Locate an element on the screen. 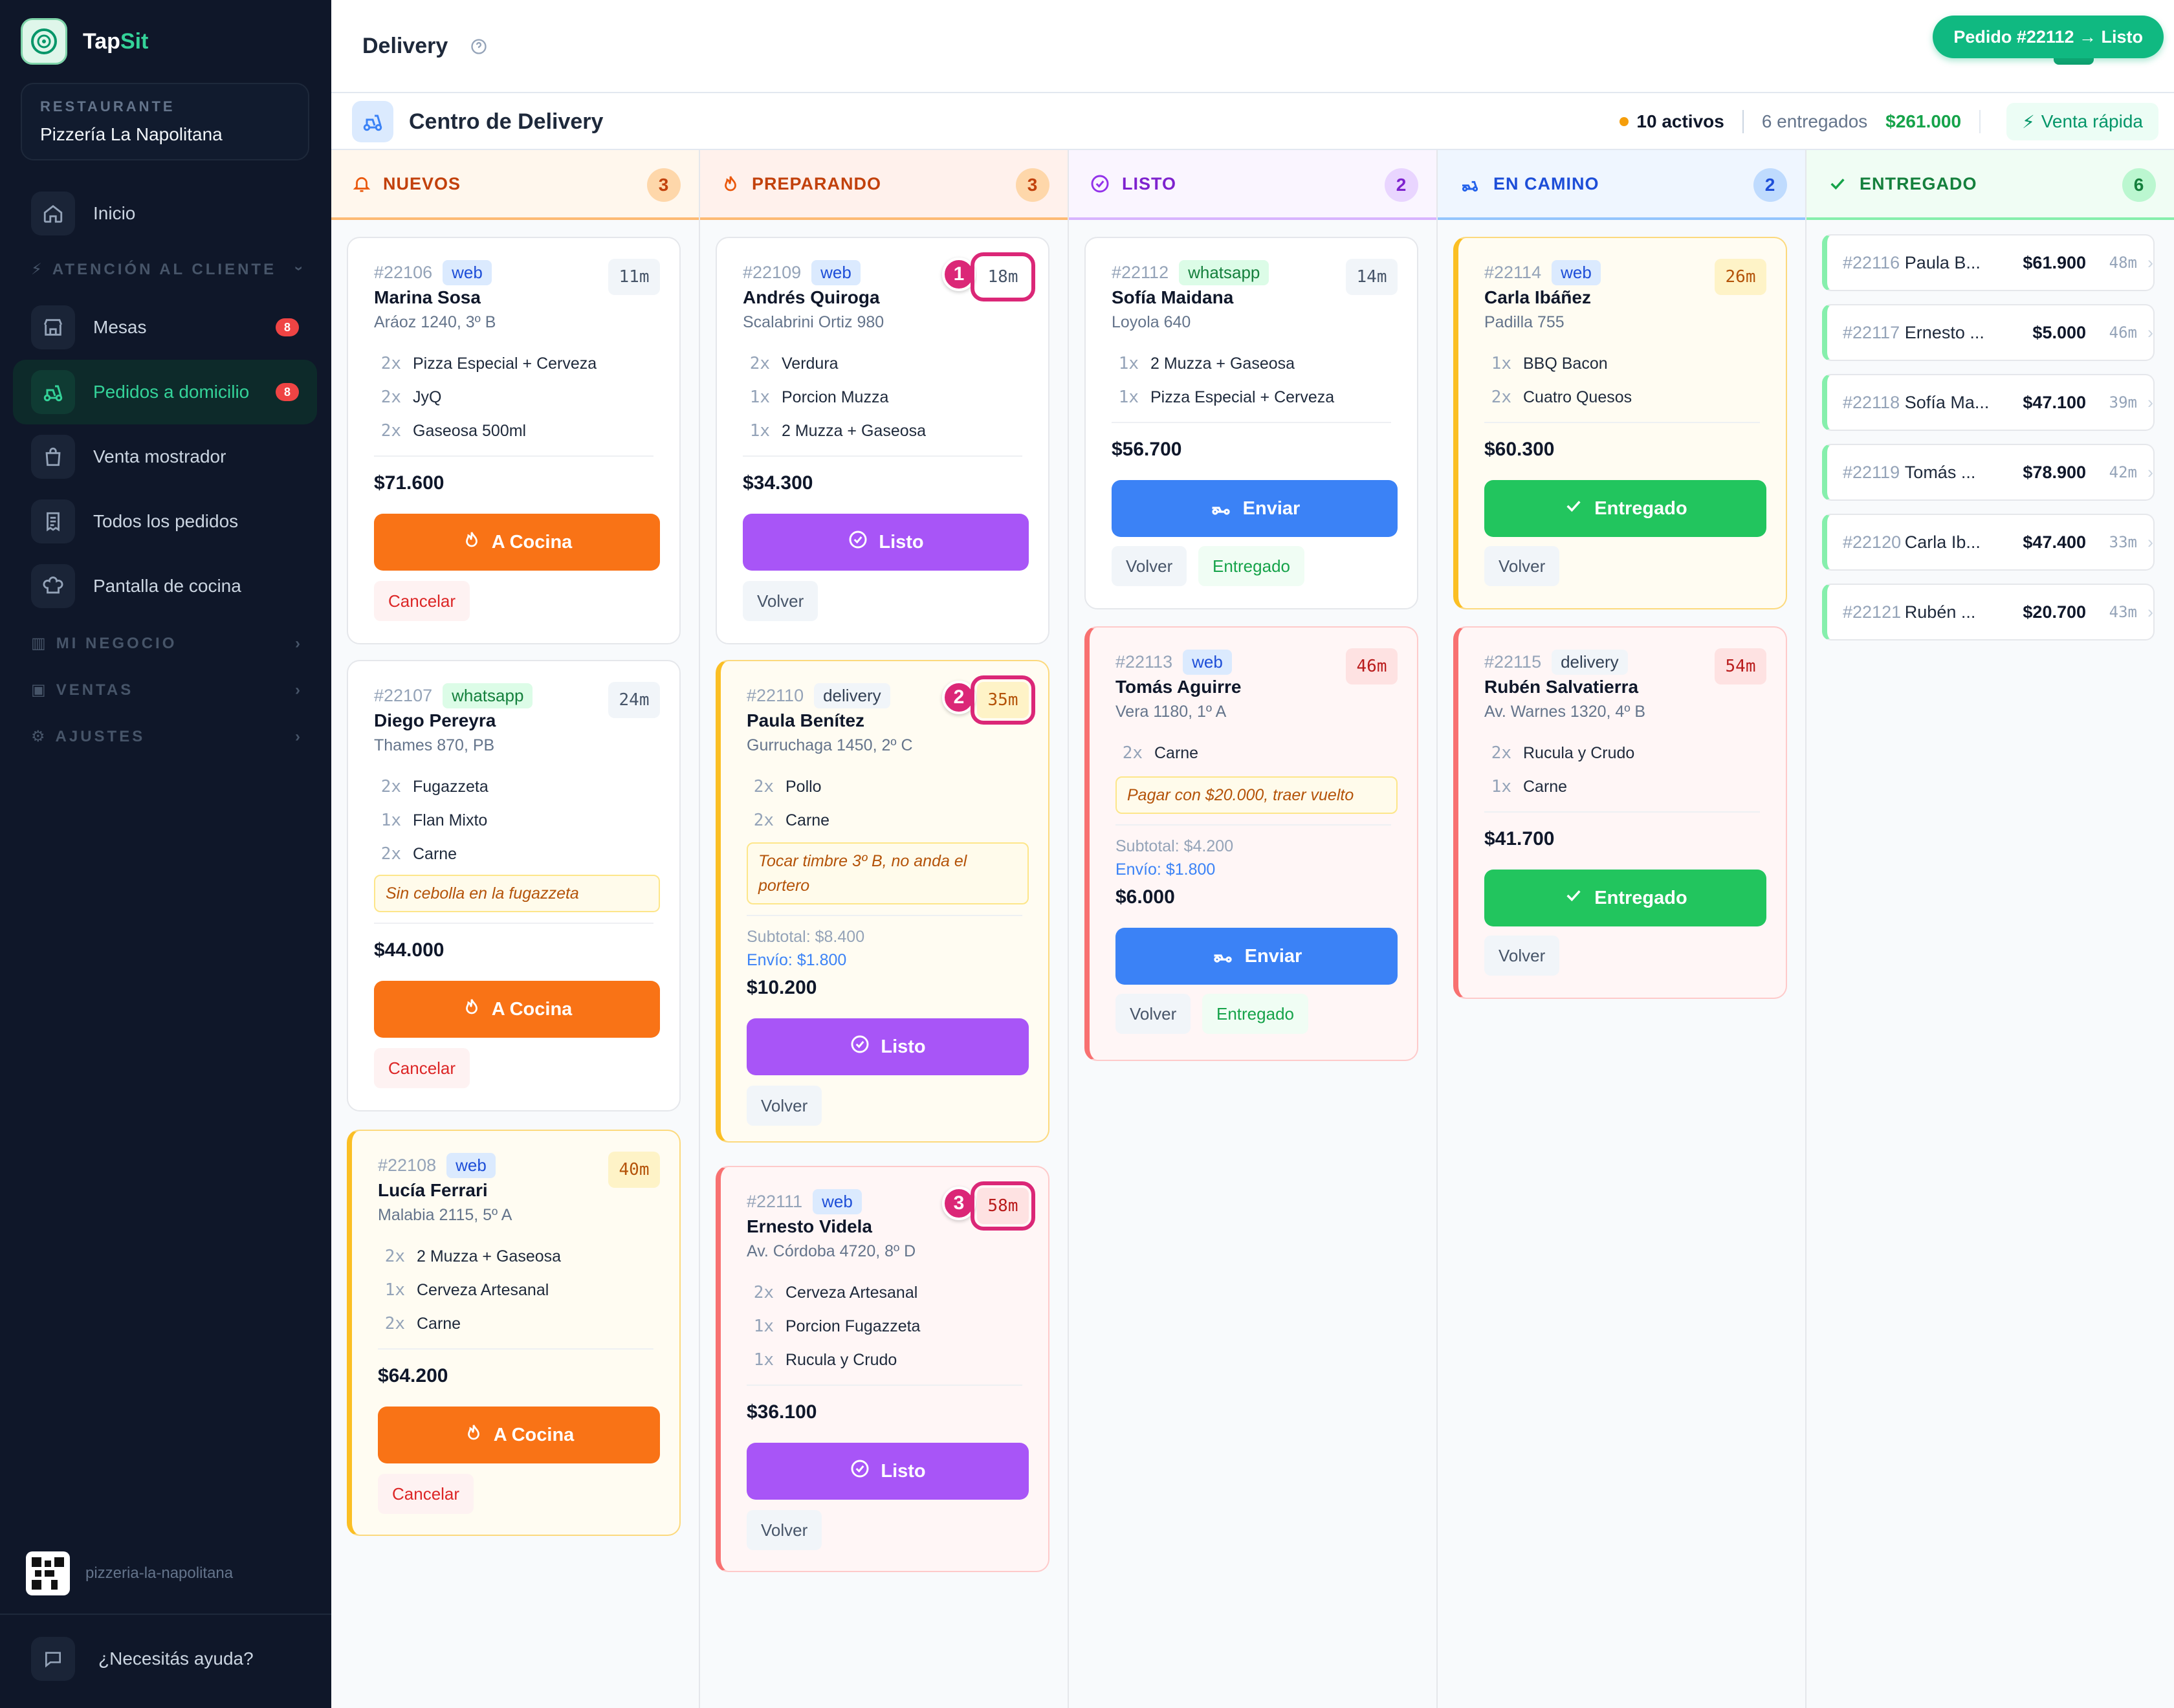 Image resolution: width=2174 pixels, height=1708 pixels. item-qty: 1x is located at coordinates (759, 397).